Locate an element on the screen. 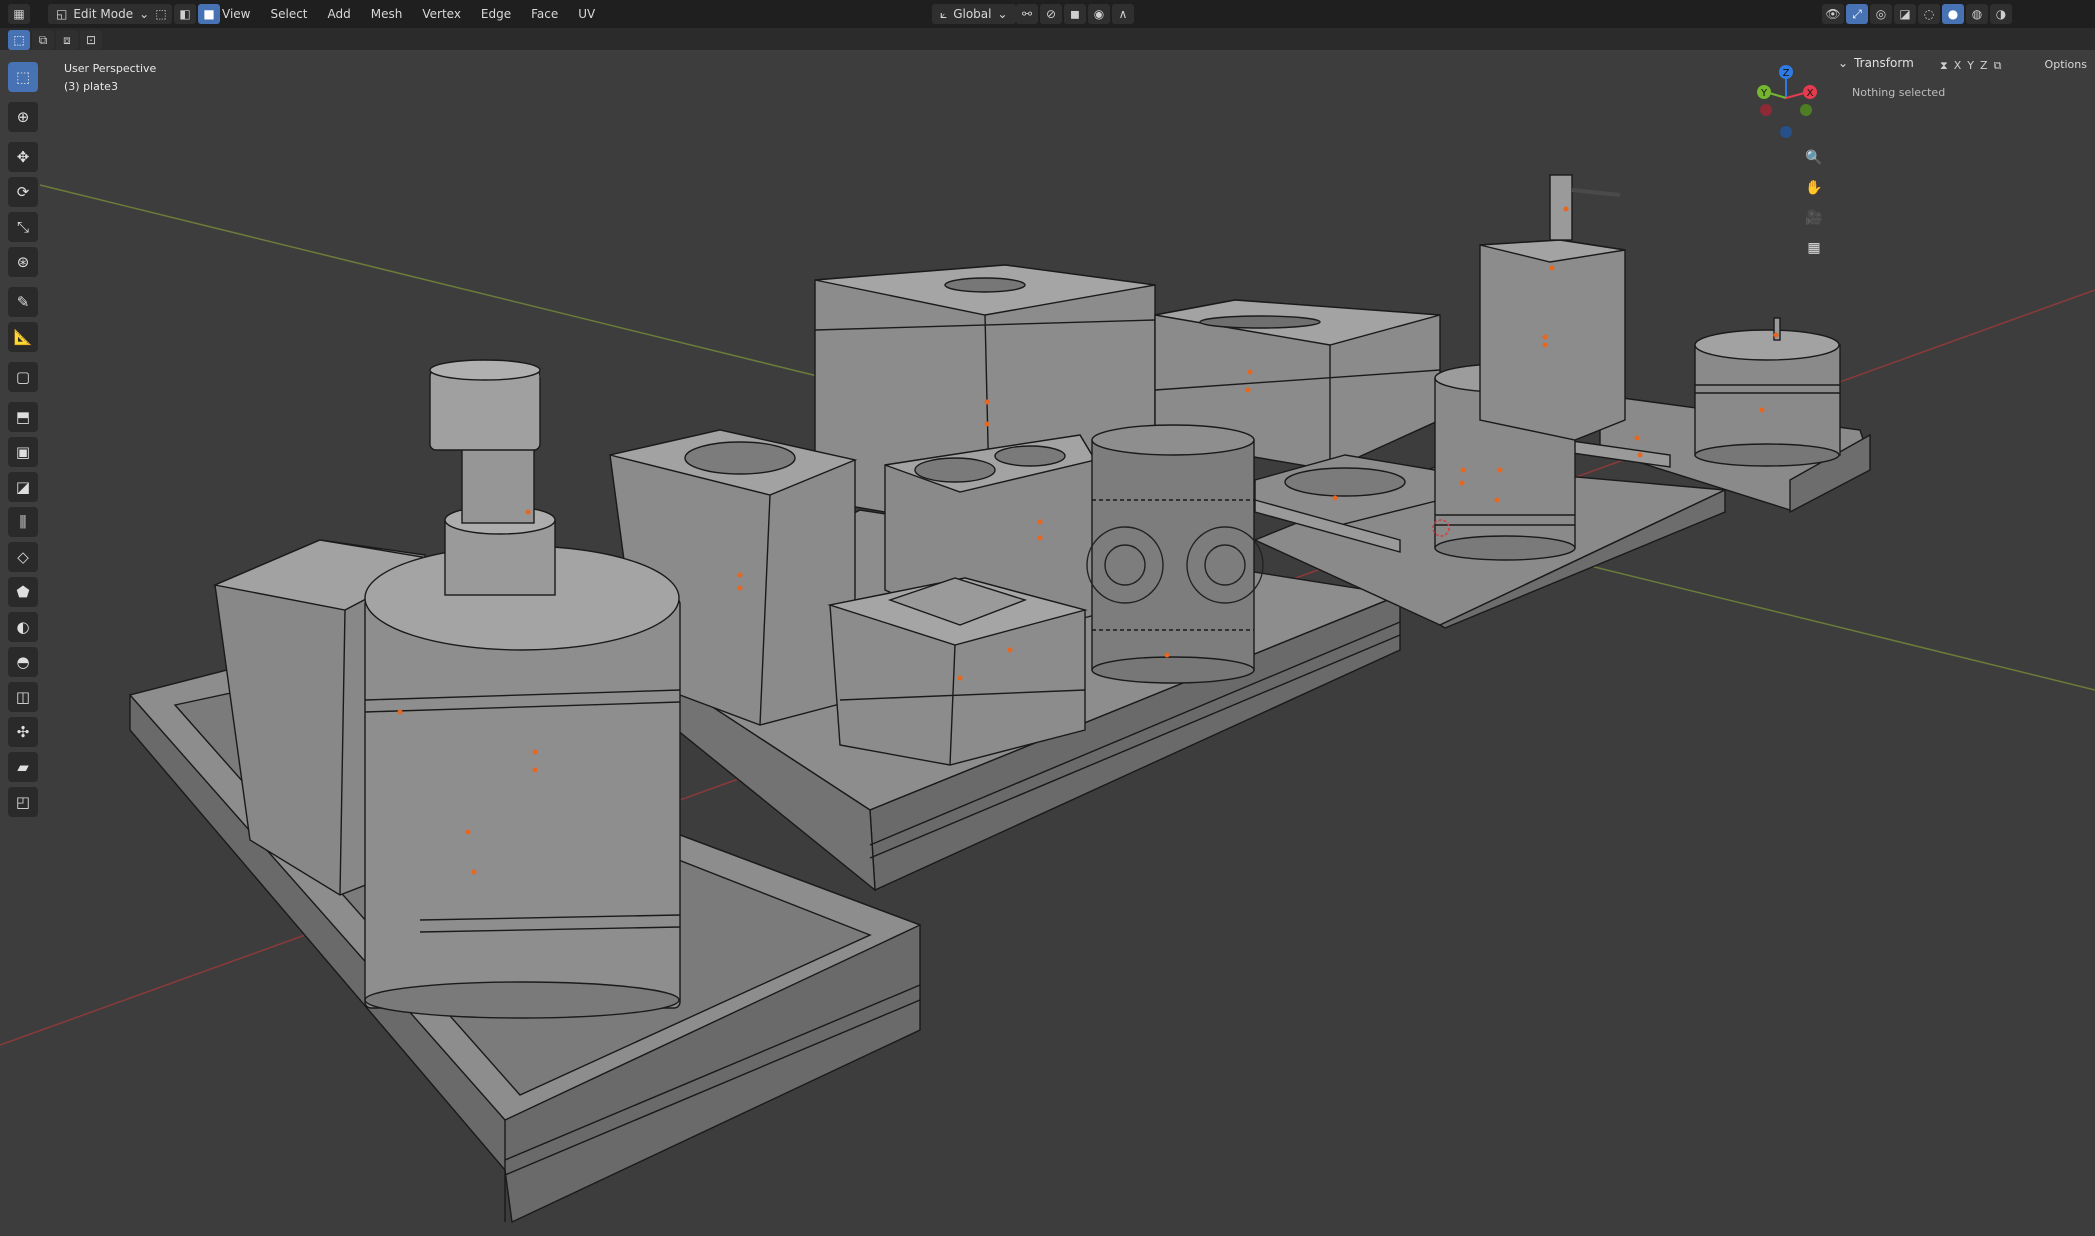 This screenshot has width=2095, height=1236. gizmo-y-label: Y is located at coordinates (1764, 93).